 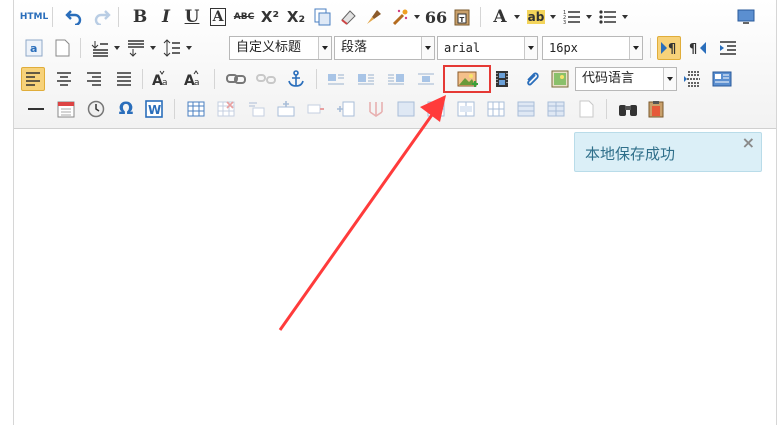 I want to click on unordered-list-button, so click(x=608, y=17).